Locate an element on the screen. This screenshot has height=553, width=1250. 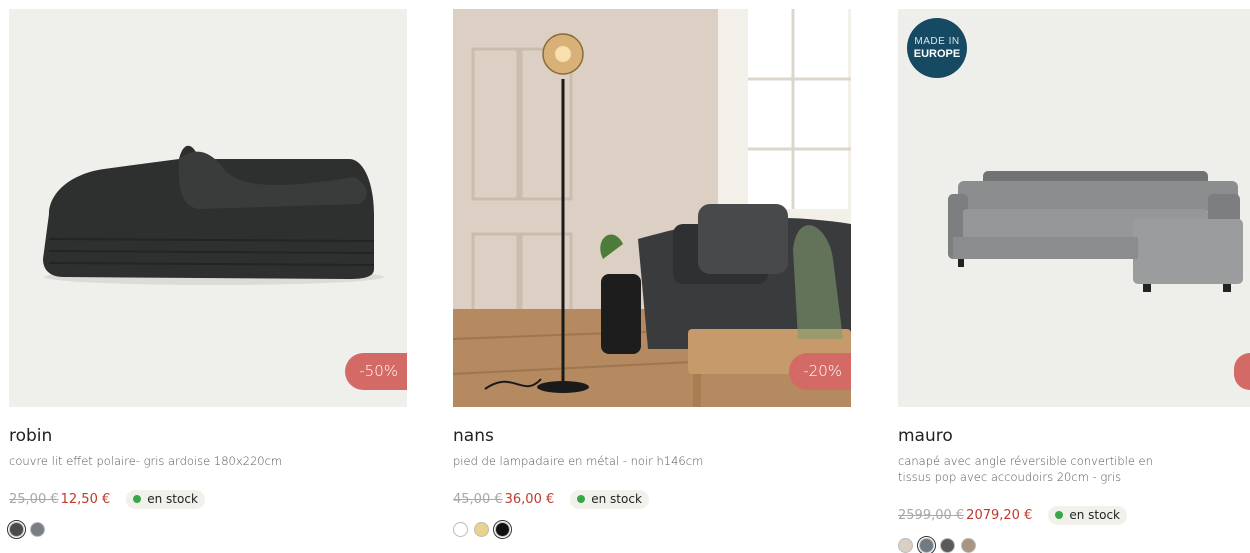
sale-price: 12,50 € is located at coordinates (85, 499).